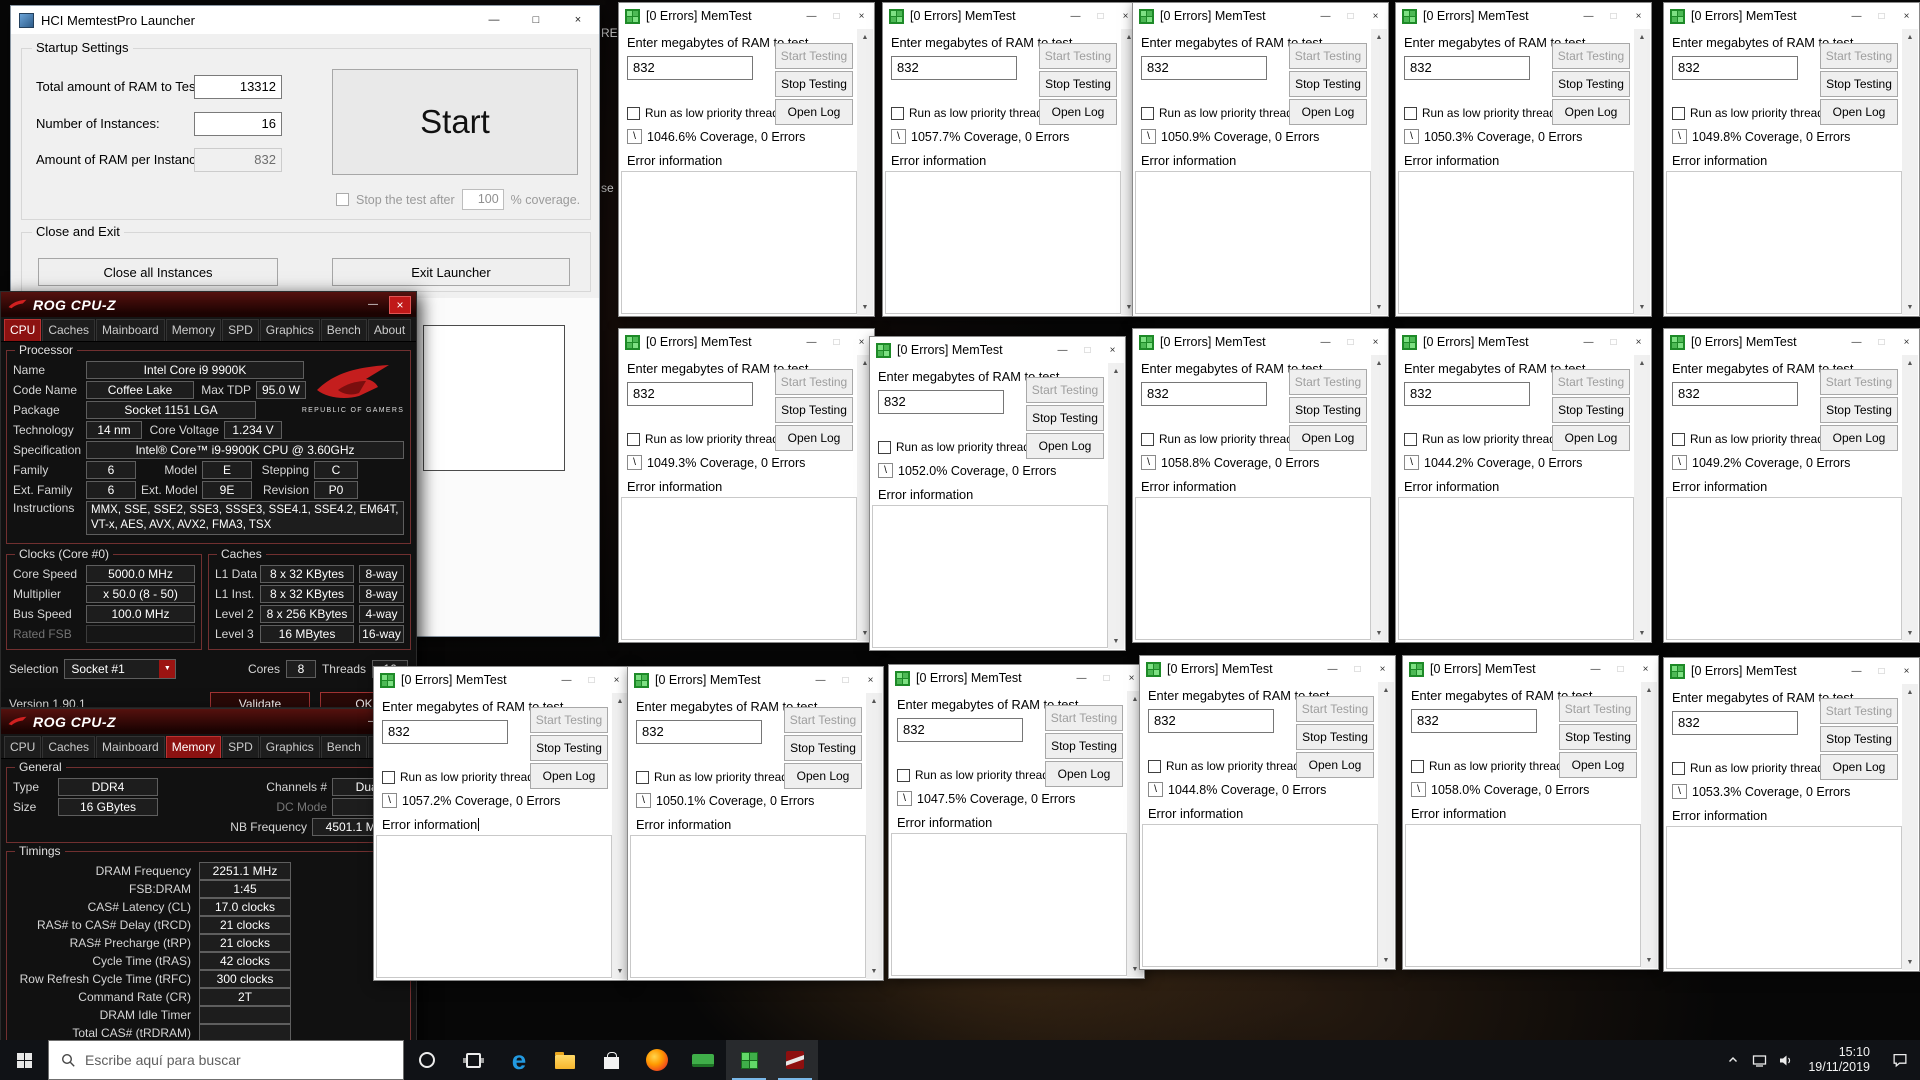 Image resolution: width=1920 pixels, height=1080 pixels. Describe the element at coordinates (473, 1060) in the screenshot. I see `task-view-button` at that location.